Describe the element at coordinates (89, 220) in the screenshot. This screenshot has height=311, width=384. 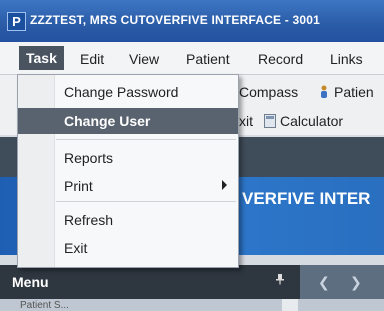
I see `refresh-label: Refresh` at that location.